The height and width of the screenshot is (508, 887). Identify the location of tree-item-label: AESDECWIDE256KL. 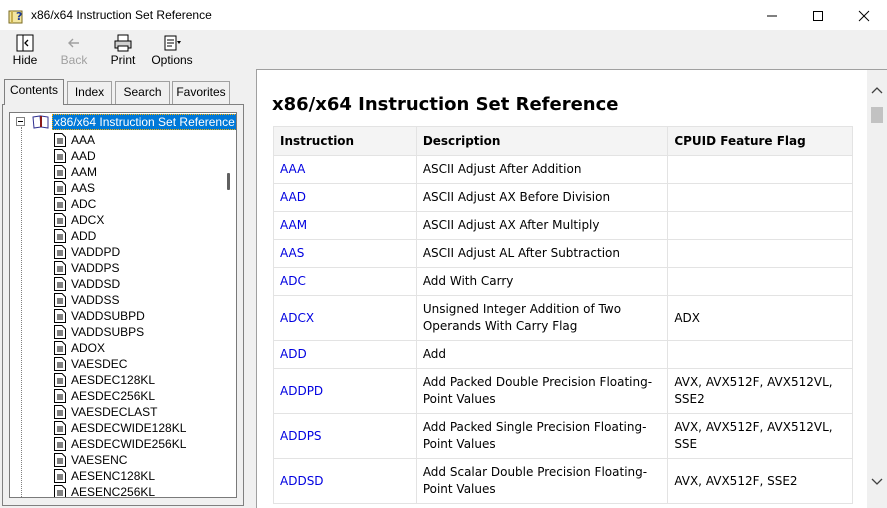
(129, 444).